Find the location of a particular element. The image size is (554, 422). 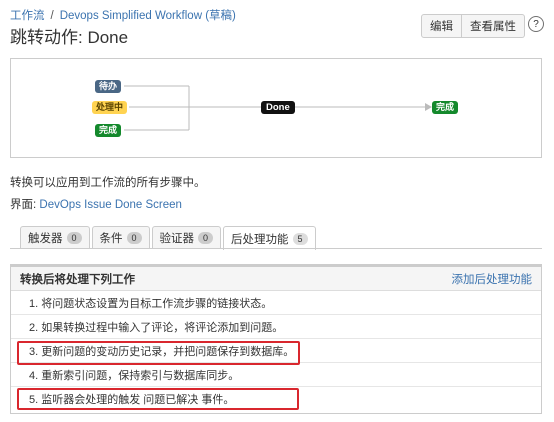

count-badge: 5 is located at coordinates (300, 238).